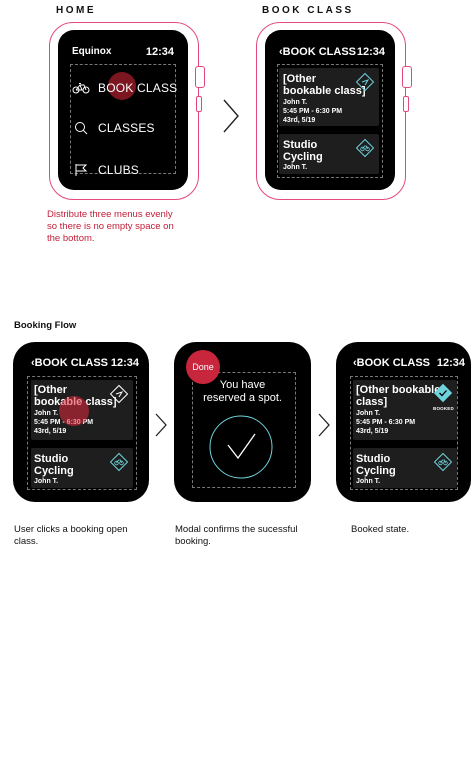  Describe the element at coordinates (236, 536) in the screenshot. I see `flow-note-2: Modal confirms the sucessful booking.` at that location.